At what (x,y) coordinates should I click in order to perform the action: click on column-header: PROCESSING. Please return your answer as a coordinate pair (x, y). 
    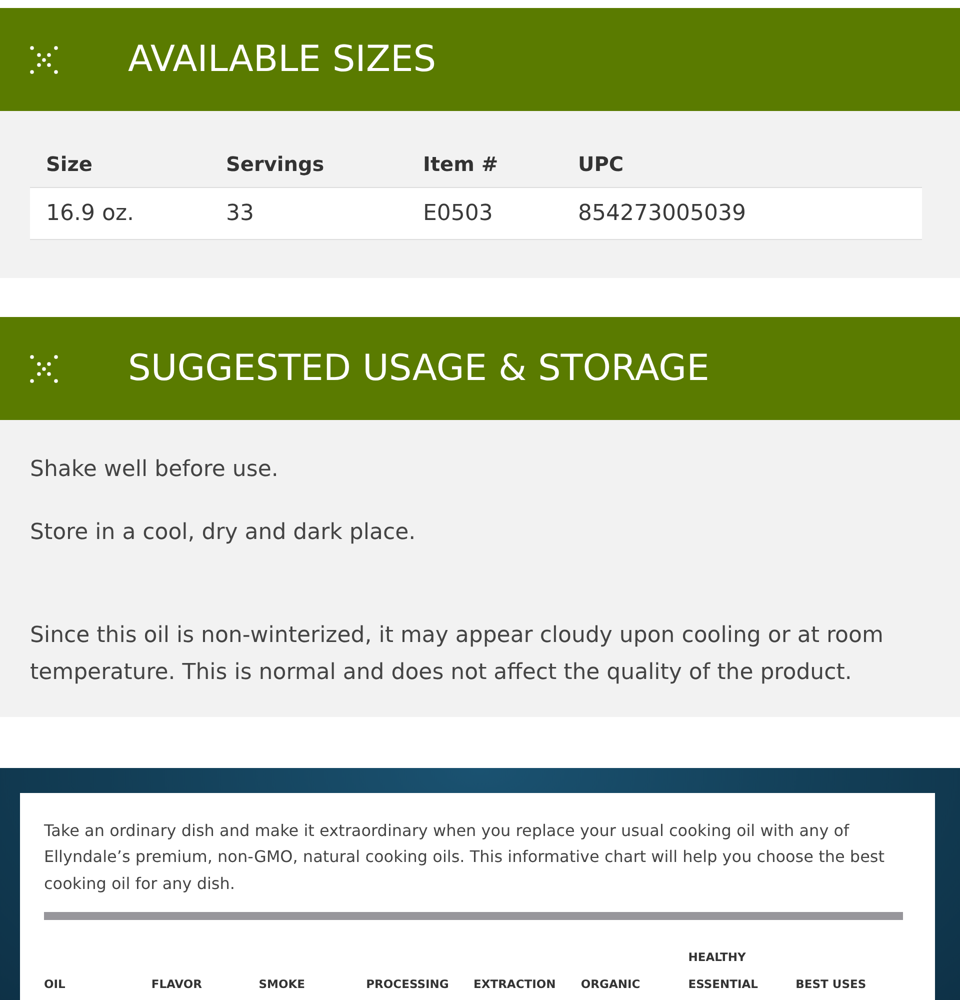
    Looking at the image, I should click on (408, 984).